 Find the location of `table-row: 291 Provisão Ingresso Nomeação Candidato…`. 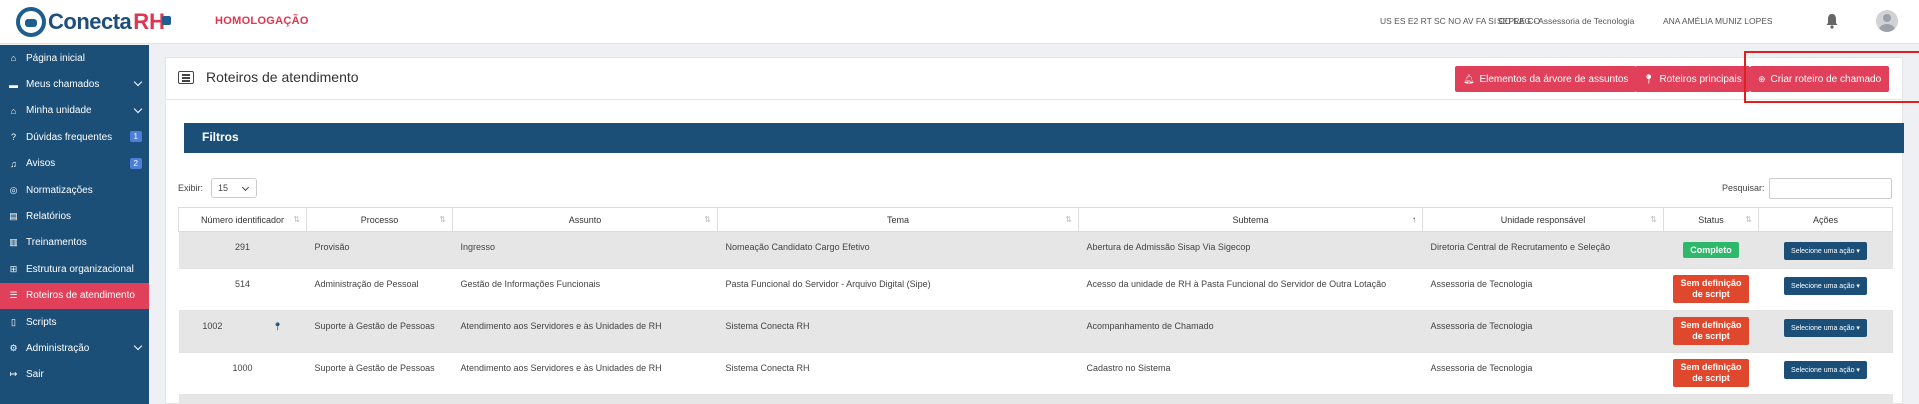

table-row: 291 Provisão Ingresso Nomeação Candidato… is located at coordinates (1035, 250).